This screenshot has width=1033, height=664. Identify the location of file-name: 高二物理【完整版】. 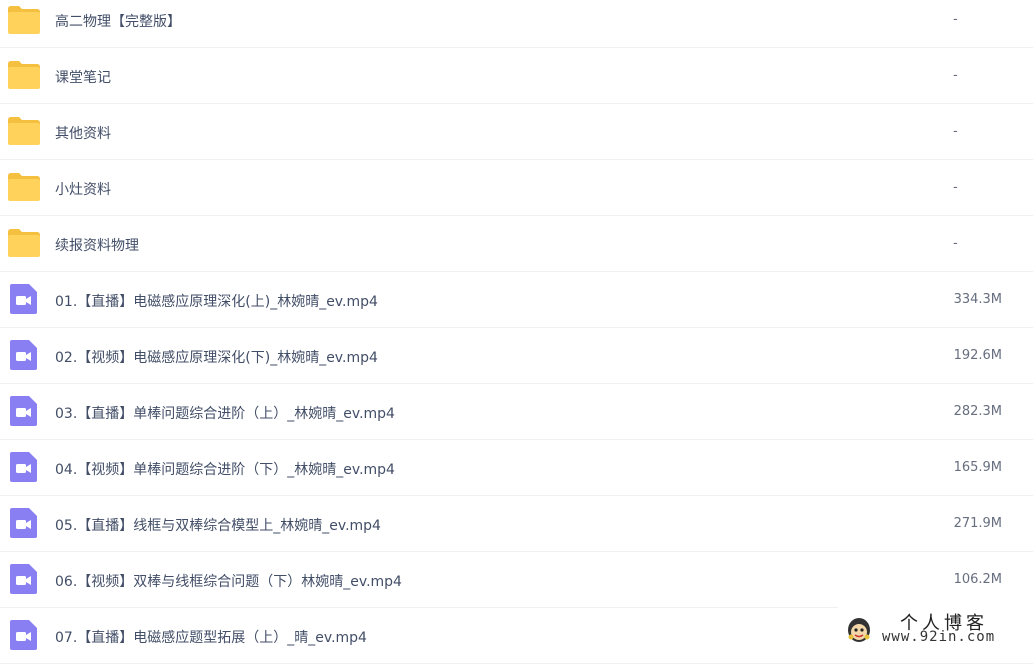
(118, 21).